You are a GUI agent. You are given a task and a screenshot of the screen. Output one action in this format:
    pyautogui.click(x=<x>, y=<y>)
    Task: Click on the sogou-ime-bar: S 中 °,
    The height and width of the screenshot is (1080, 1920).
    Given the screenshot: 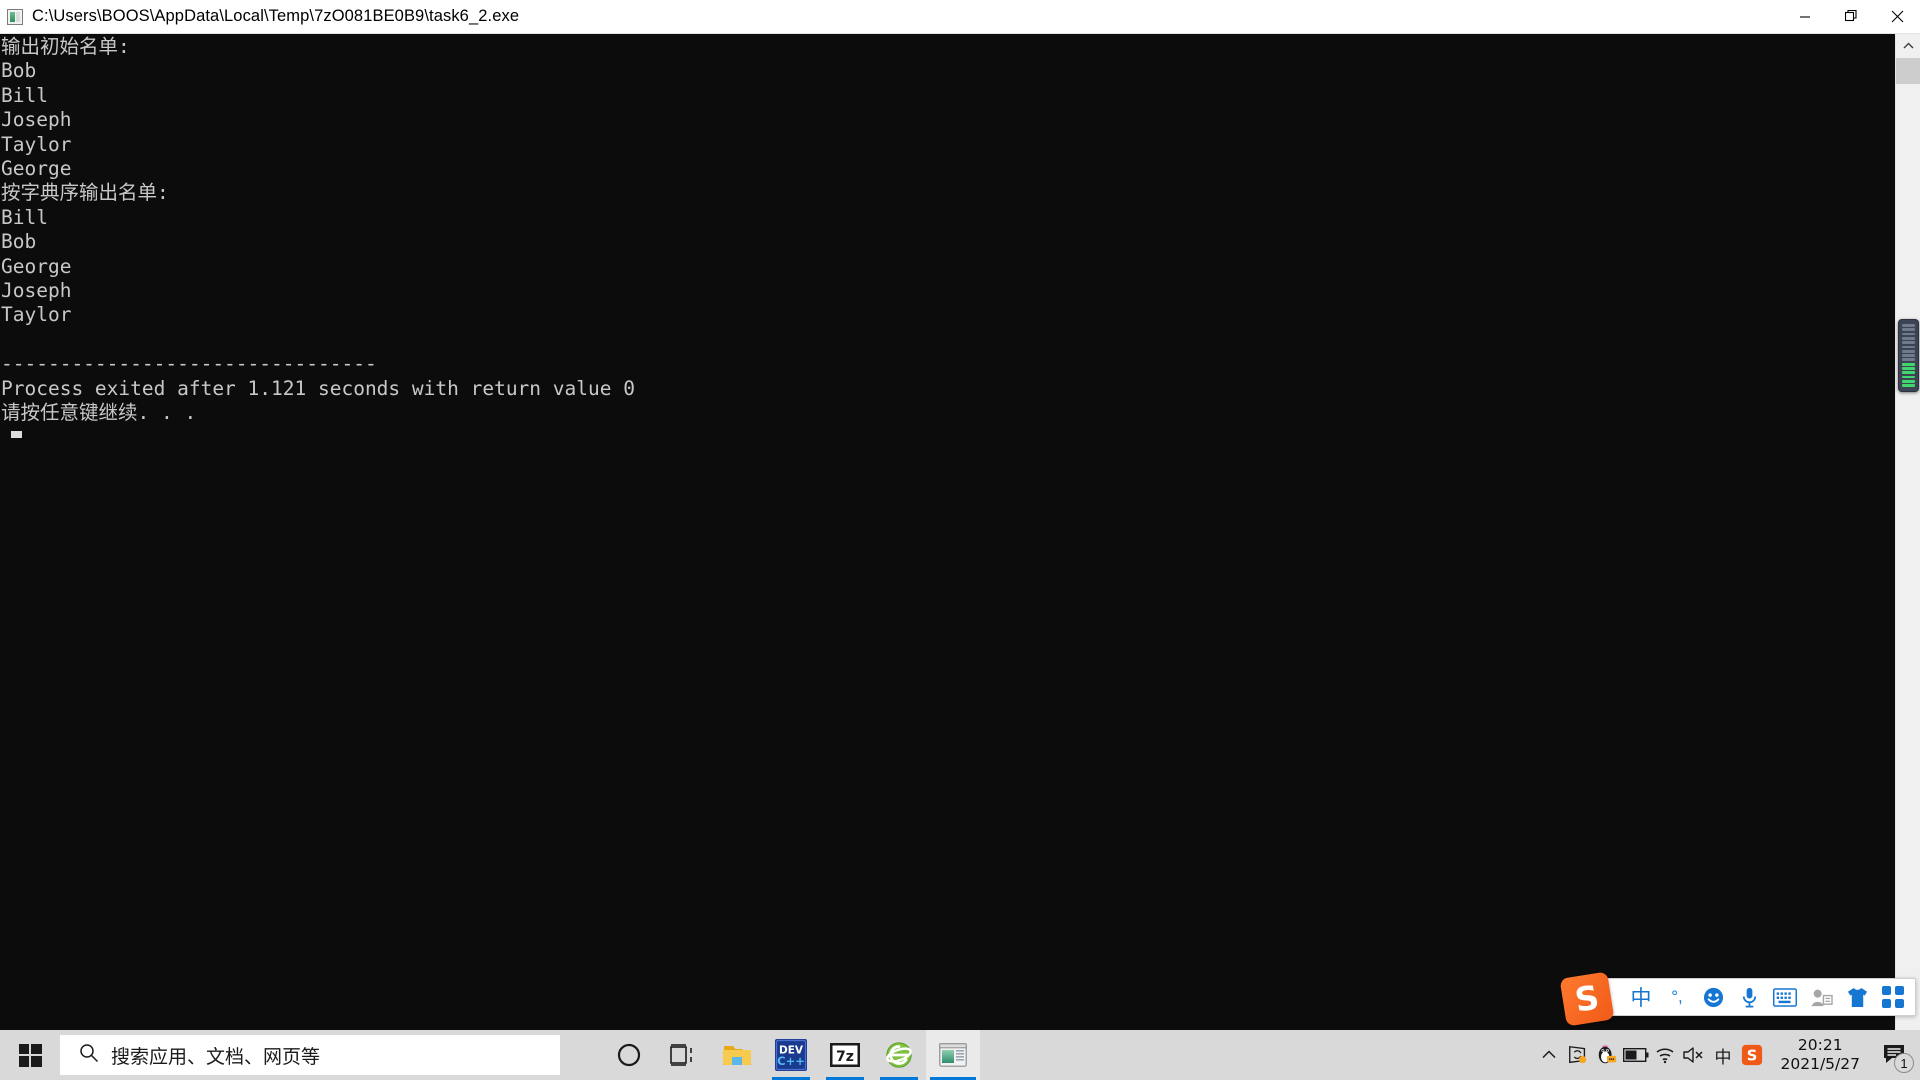 What is the action you would take?
    pyautogui.click(x=1737, y=999)
    